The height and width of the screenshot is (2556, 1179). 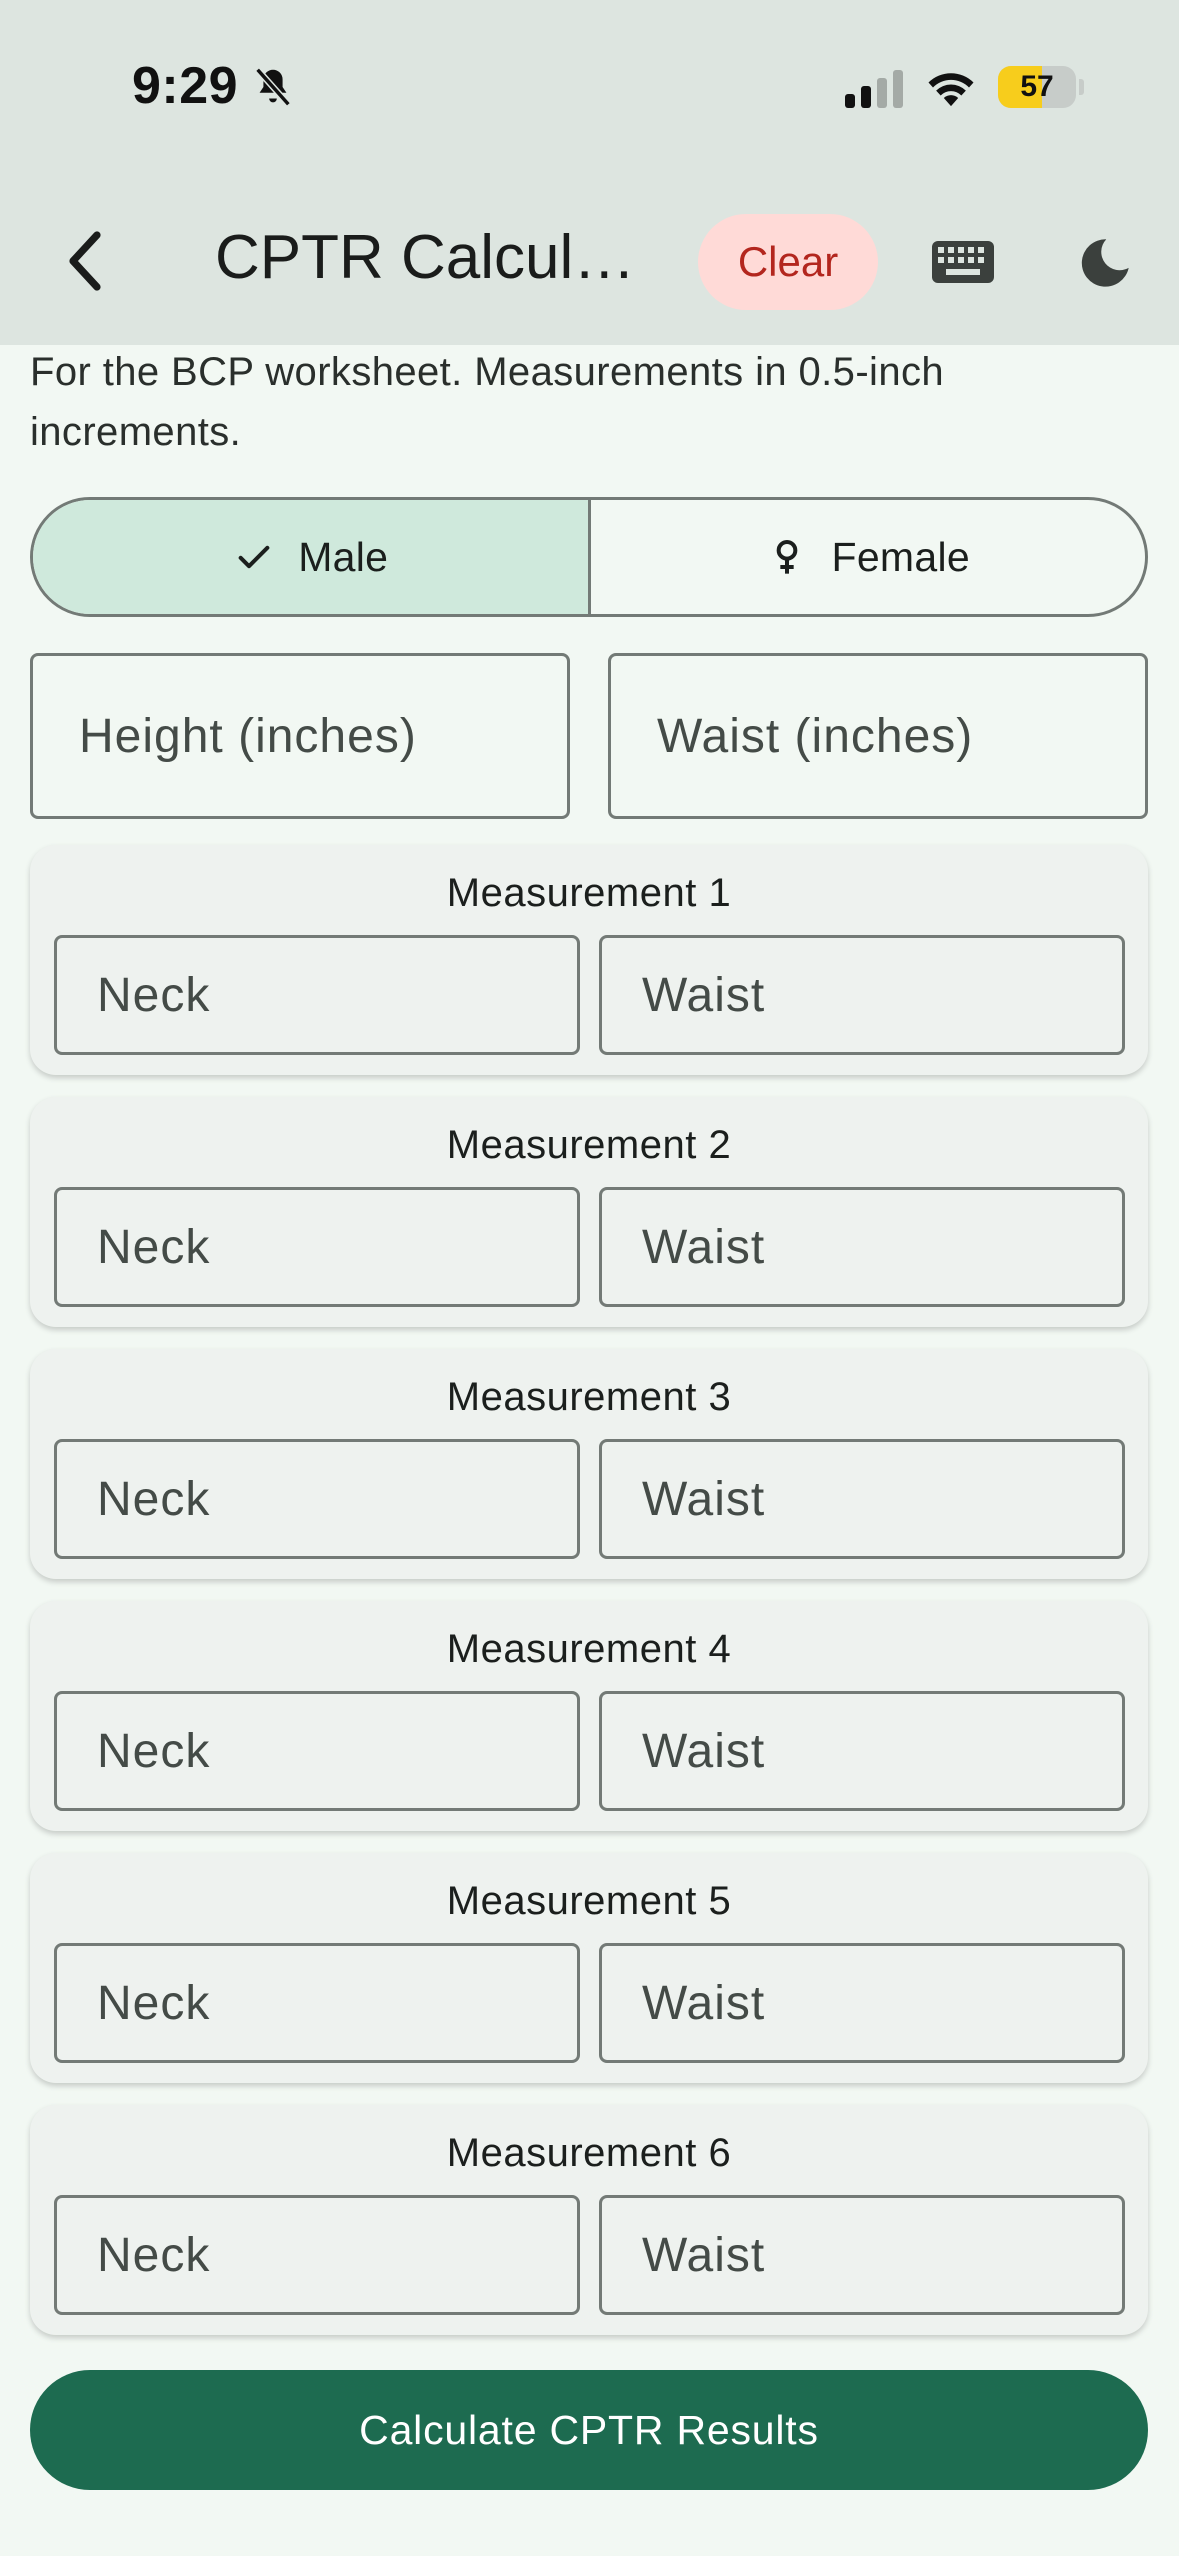 I want to click on measurement-title: Measurement 3, so click(x=589, y=1397).